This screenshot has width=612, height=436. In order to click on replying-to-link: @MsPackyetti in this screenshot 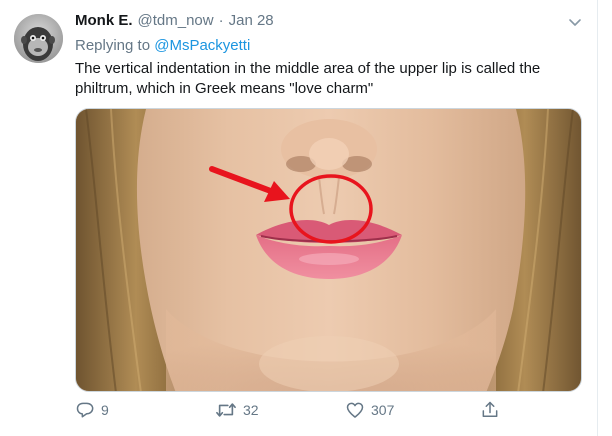, I will do `click(202, 45)`.